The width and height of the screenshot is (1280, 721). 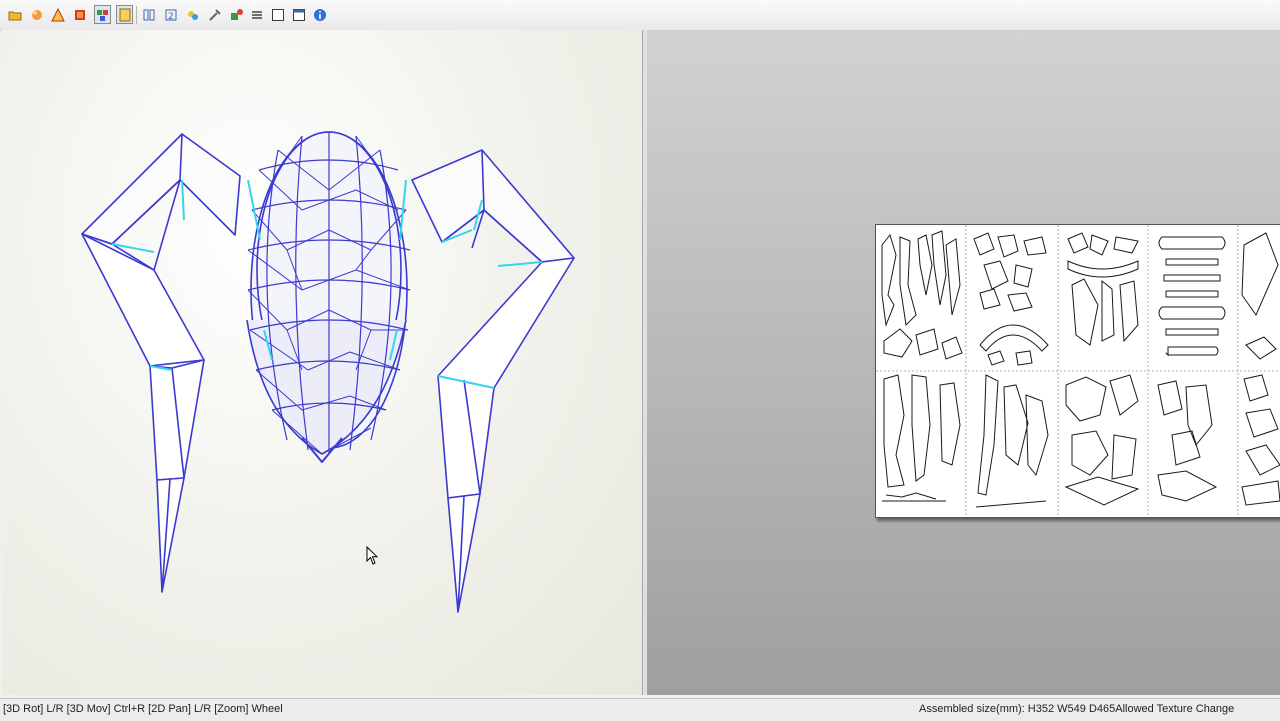 I want to click on open-folder-icon, so click(x=14, y=14).